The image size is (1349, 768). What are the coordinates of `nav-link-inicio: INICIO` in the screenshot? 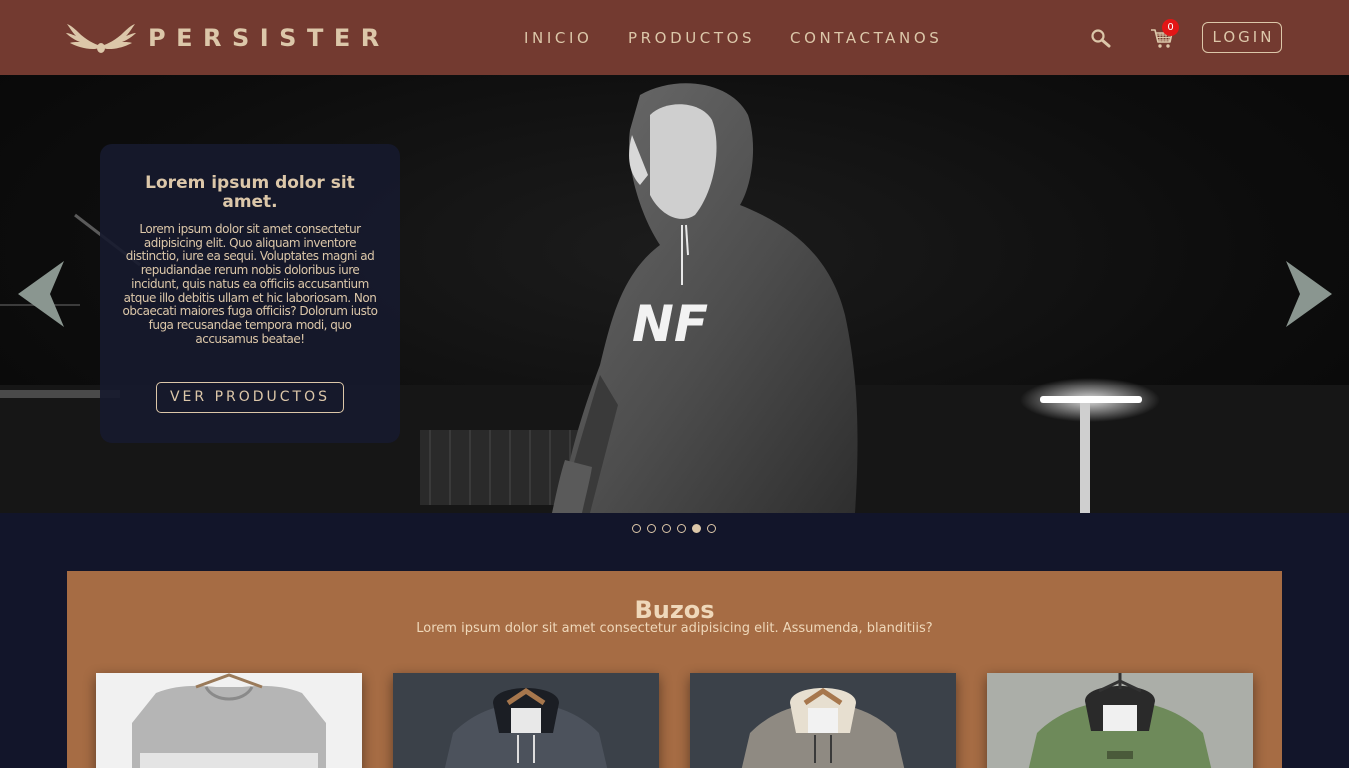 It's located at (558, 38).